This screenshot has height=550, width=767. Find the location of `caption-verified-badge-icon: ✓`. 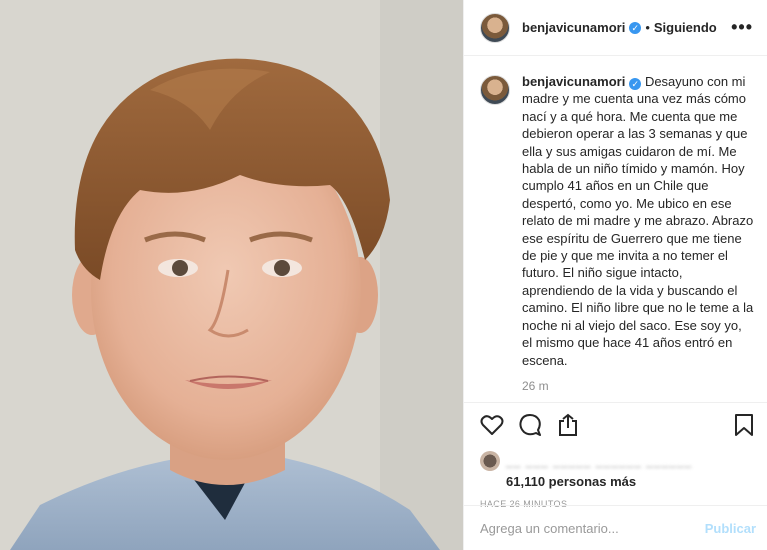

caption-verified-badge-icon: ✓ is located at coordinates (635, 84).